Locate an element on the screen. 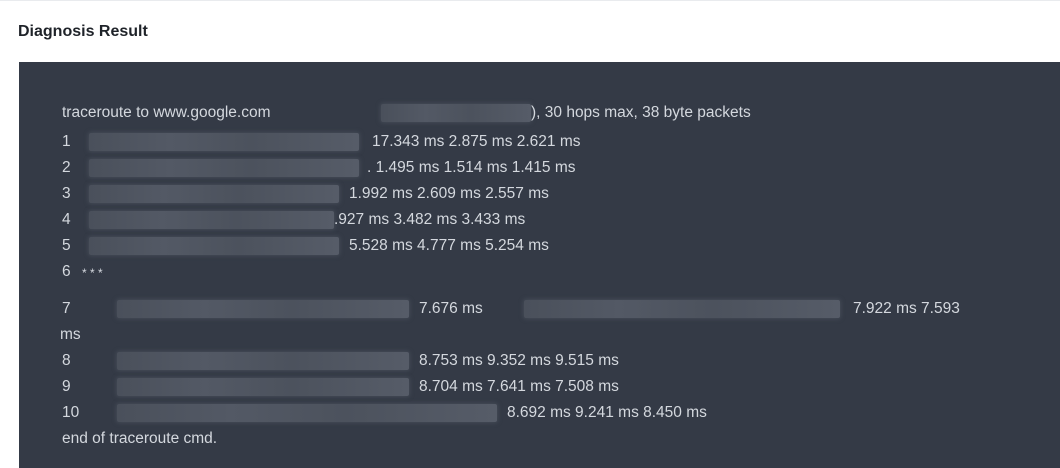 The image size is (1060, 468). hop-times: 8.704 ms 7.641 ms 7.508 ms is located at coordinates (519, 386).